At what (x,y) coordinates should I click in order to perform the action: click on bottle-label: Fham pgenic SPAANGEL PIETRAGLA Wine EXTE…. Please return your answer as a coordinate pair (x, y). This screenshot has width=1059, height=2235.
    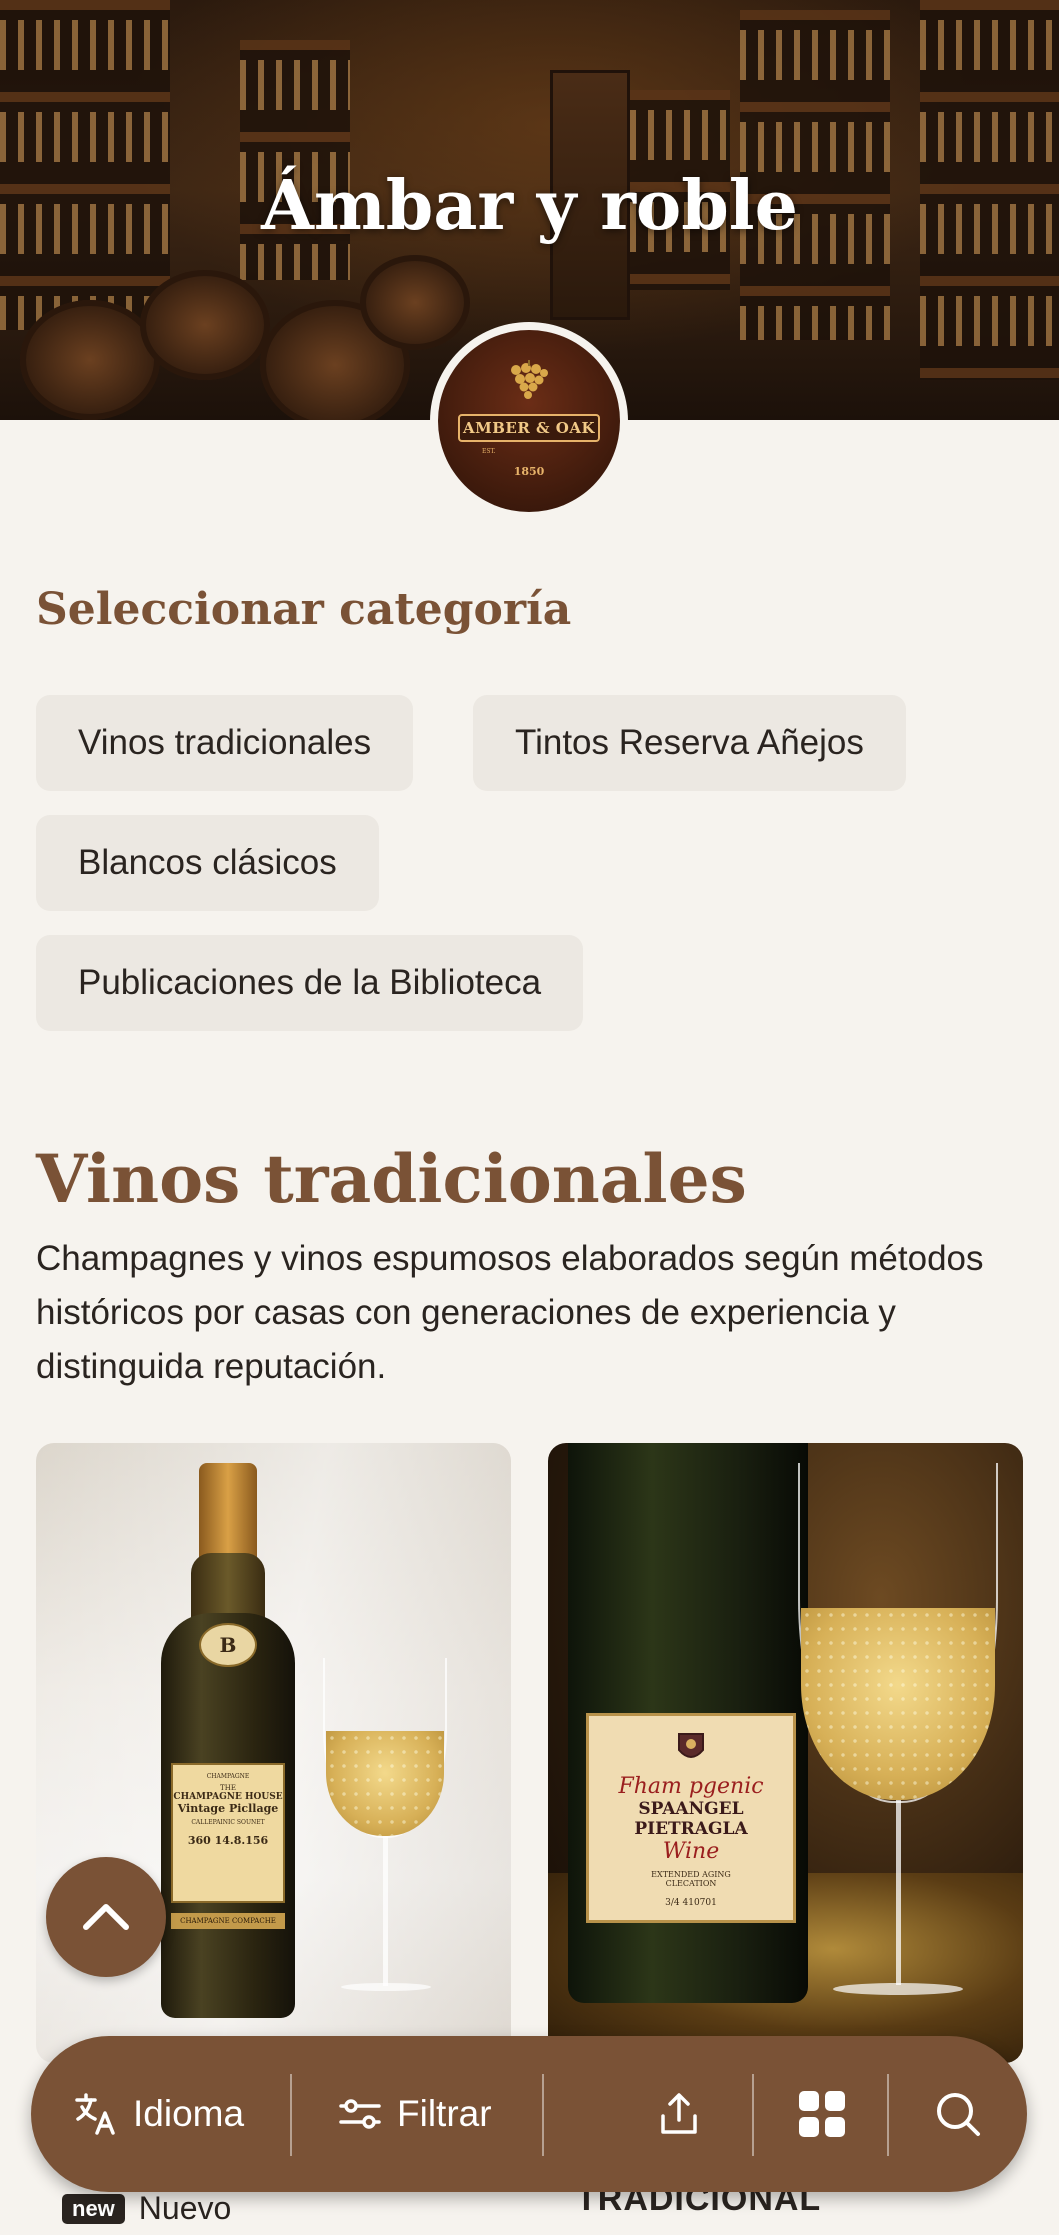
    Looking at the image, I should click on (691, 1818).